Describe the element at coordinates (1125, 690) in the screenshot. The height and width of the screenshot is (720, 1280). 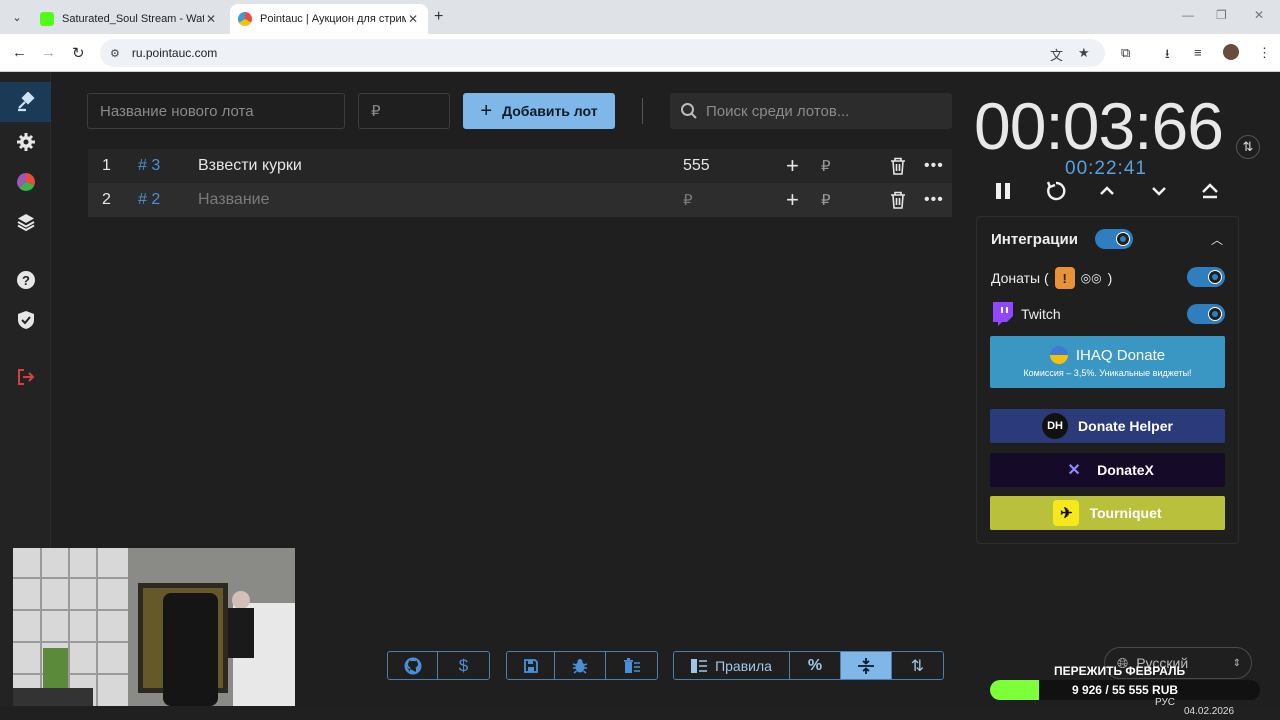
I see `goal-progress-text: 9 926 / 55 555 RUB` at that location.